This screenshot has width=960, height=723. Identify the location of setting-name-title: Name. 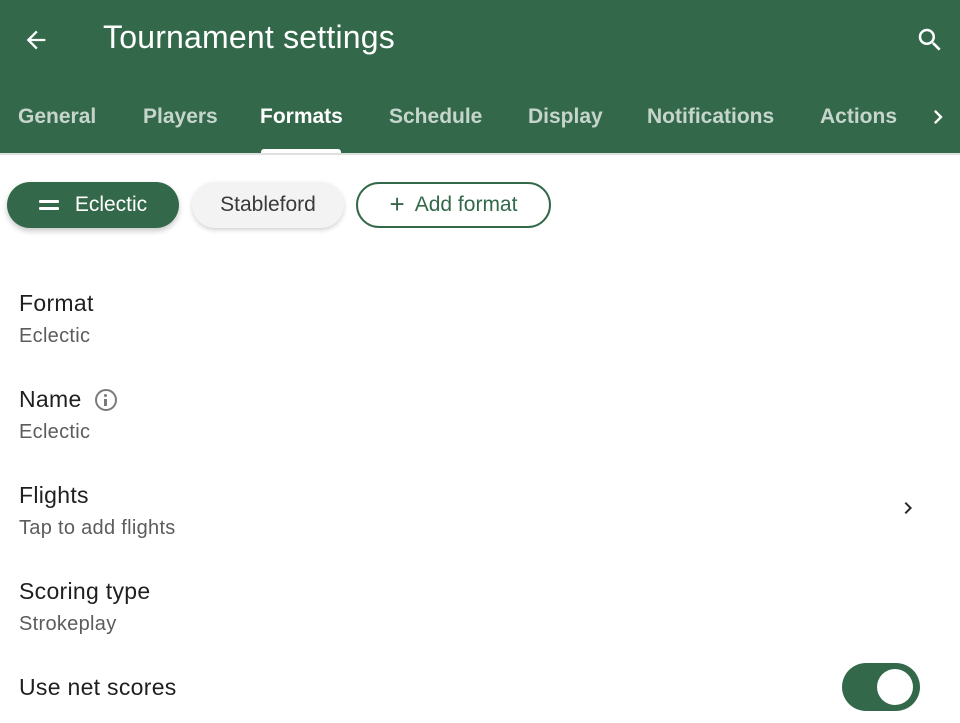
(50, 399).